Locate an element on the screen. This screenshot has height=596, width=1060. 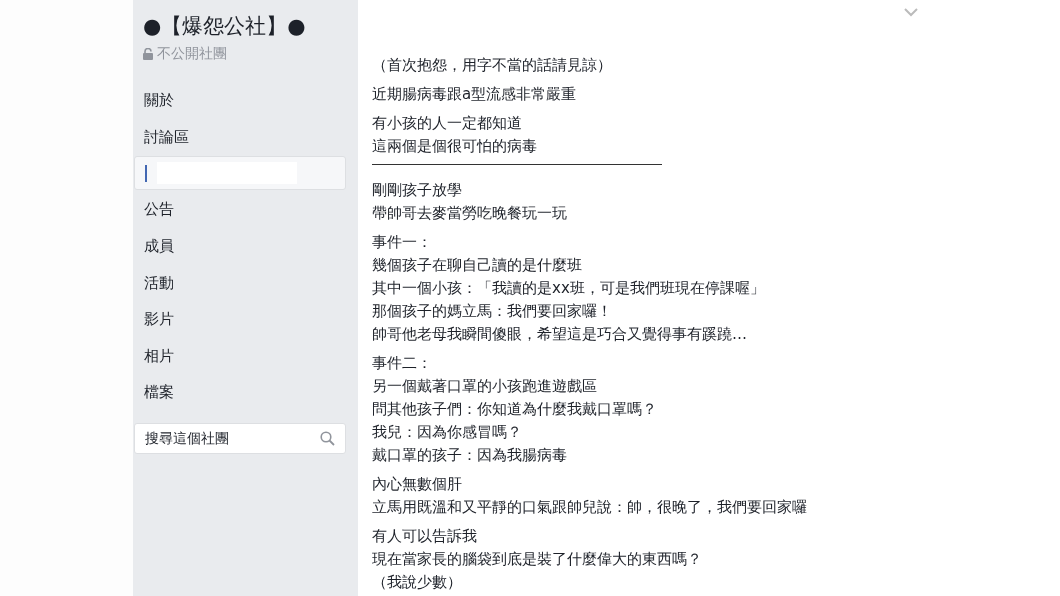
post-text-line: 戴口罩的孩子：因為我腸病毒 is located at coordinates (470, 455).